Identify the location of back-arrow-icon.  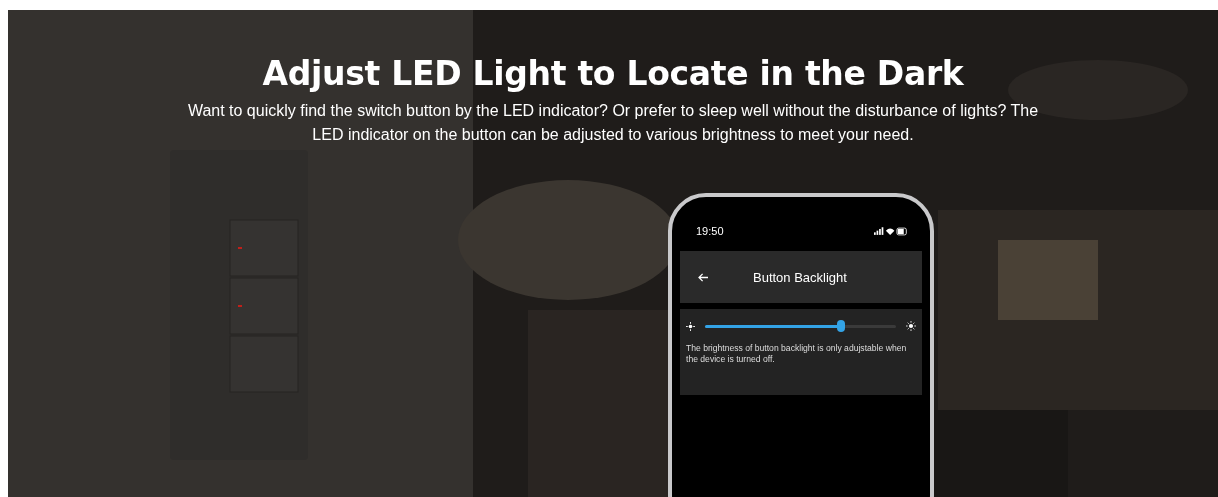
(703, 277).